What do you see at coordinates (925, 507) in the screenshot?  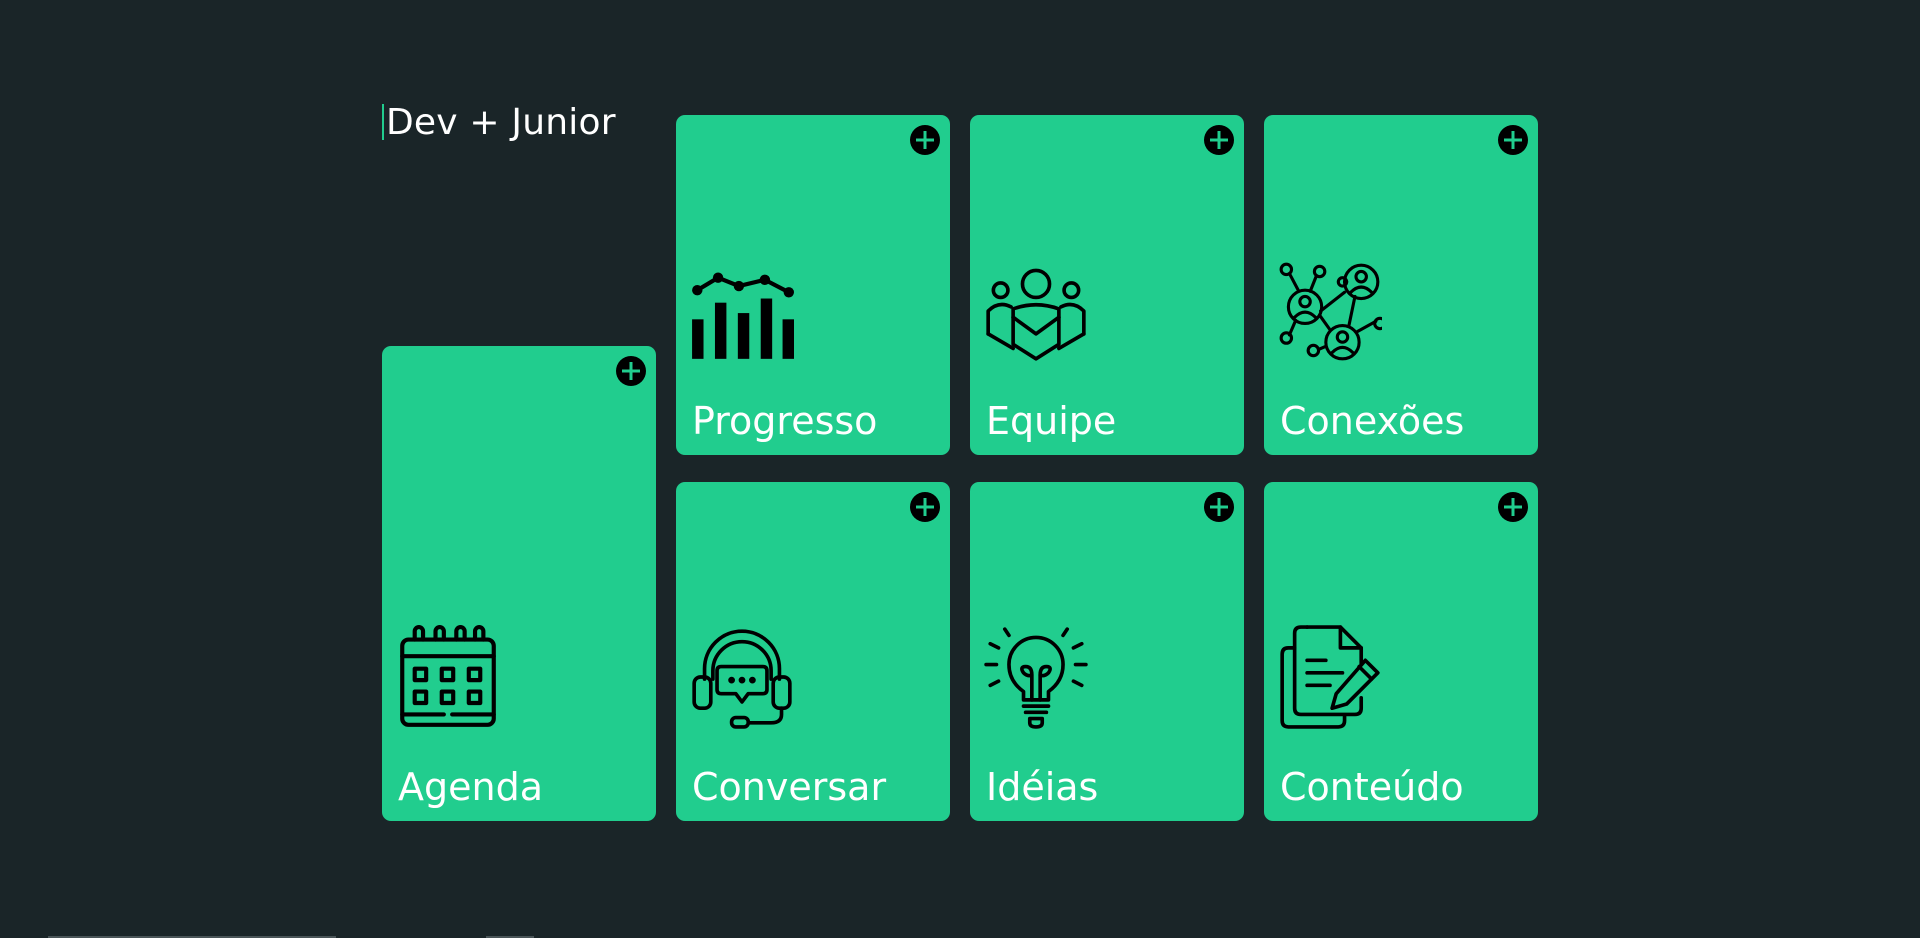 I see `add-conversar-icon` at bounding box center [925, 507].